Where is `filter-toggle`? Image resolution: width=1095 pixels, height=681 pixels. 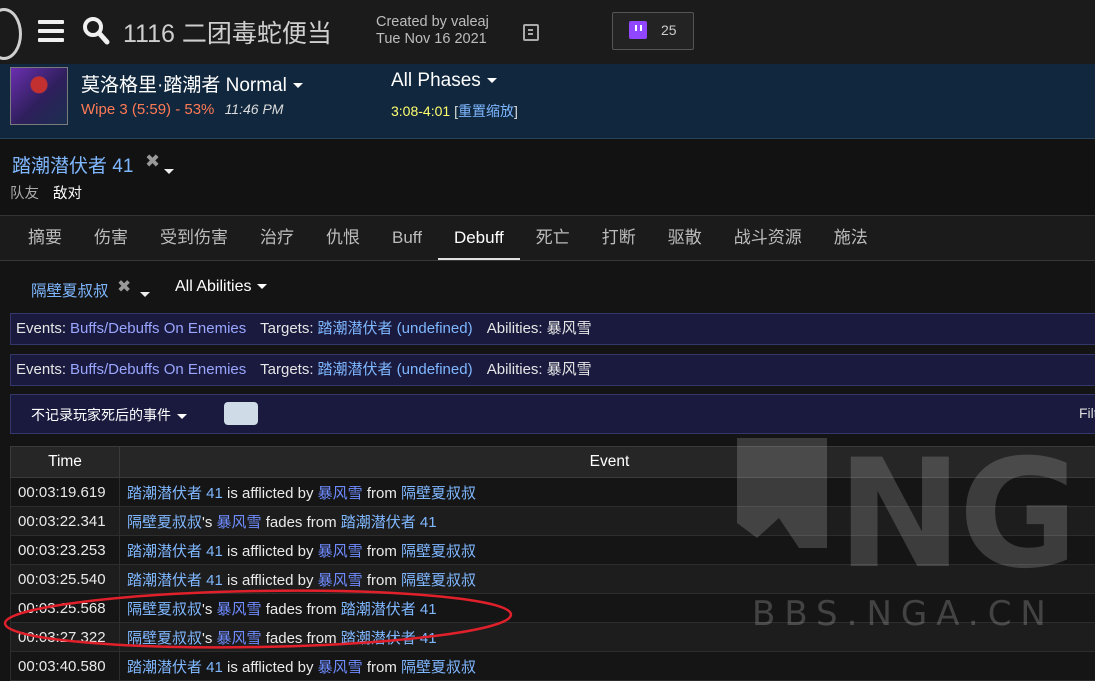
filter-toggle is located at coordinates (241, 413).